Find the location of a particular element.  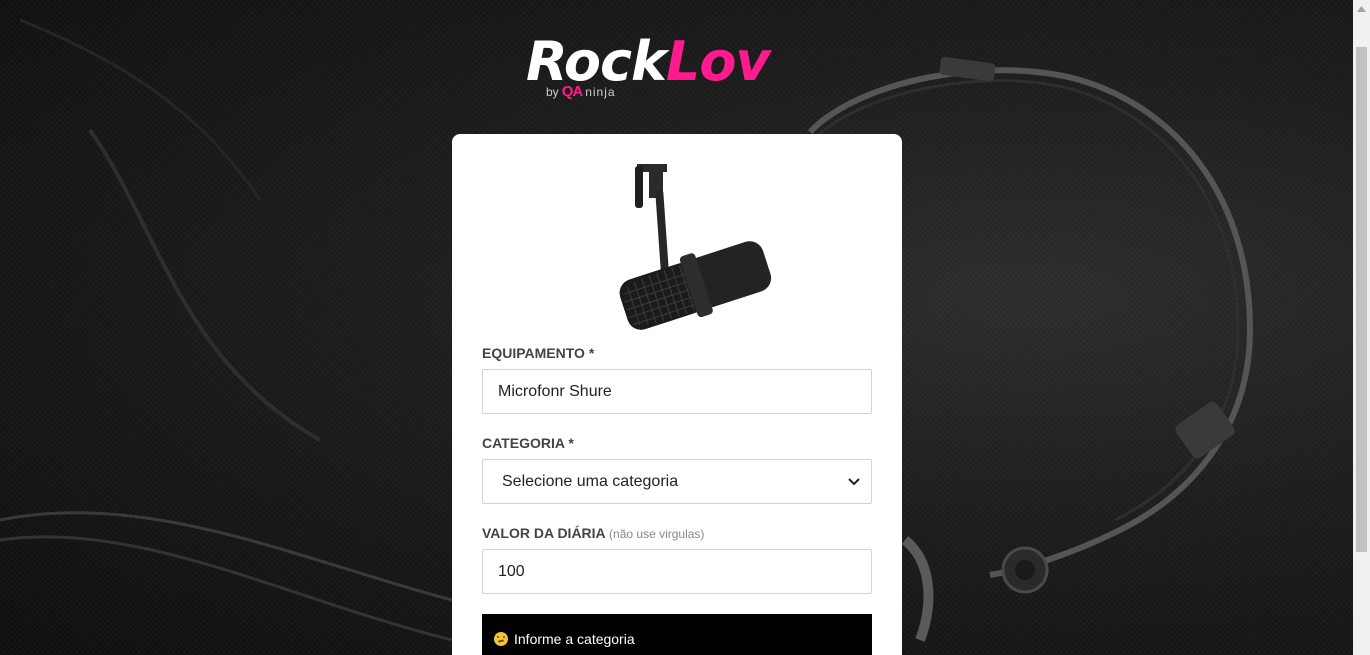

scroll-up-icon is located at coordinates (1361, 8).